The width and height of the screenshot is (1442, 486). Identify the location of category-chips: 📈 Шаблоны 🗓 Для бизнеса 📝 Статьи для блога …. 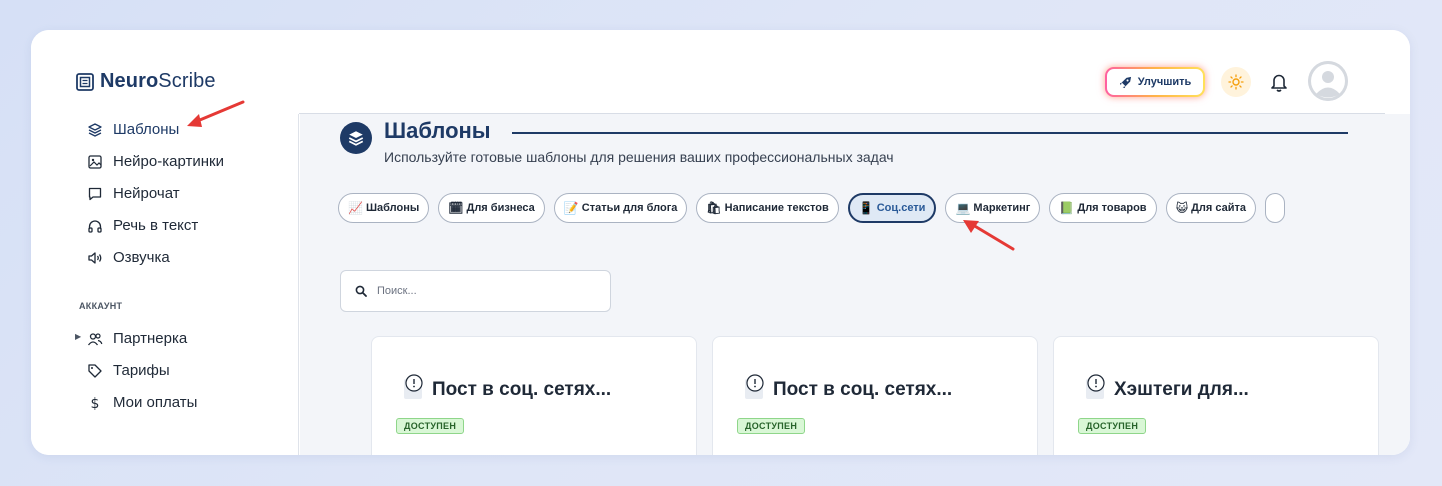
(812, 208).